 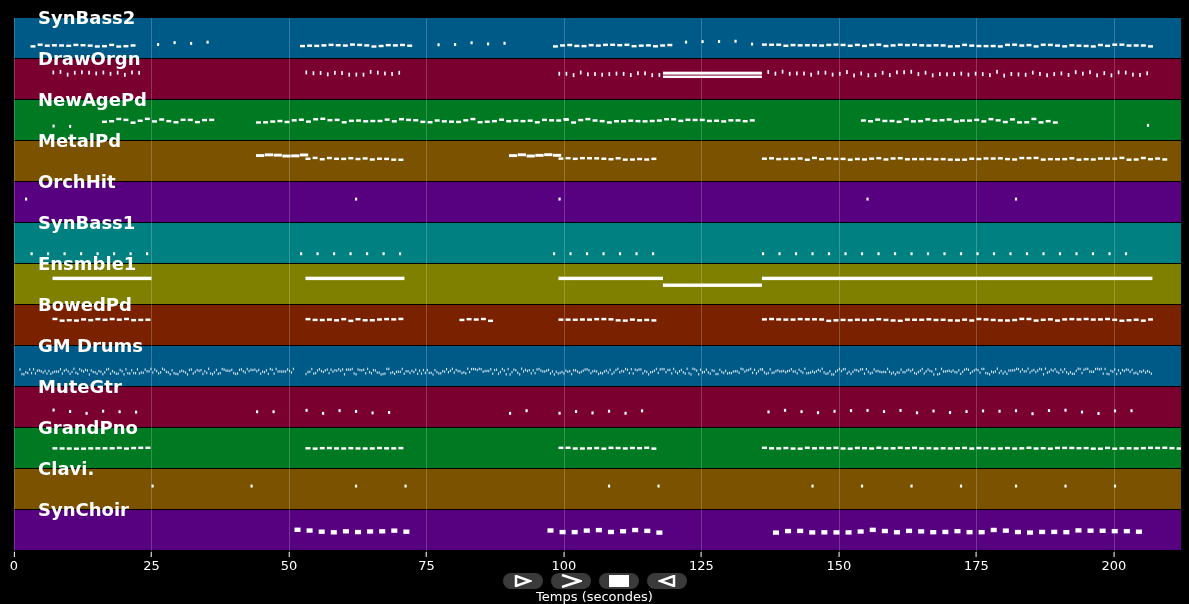 I want to click on chevron-right-icon, so click(x=571, y=581).